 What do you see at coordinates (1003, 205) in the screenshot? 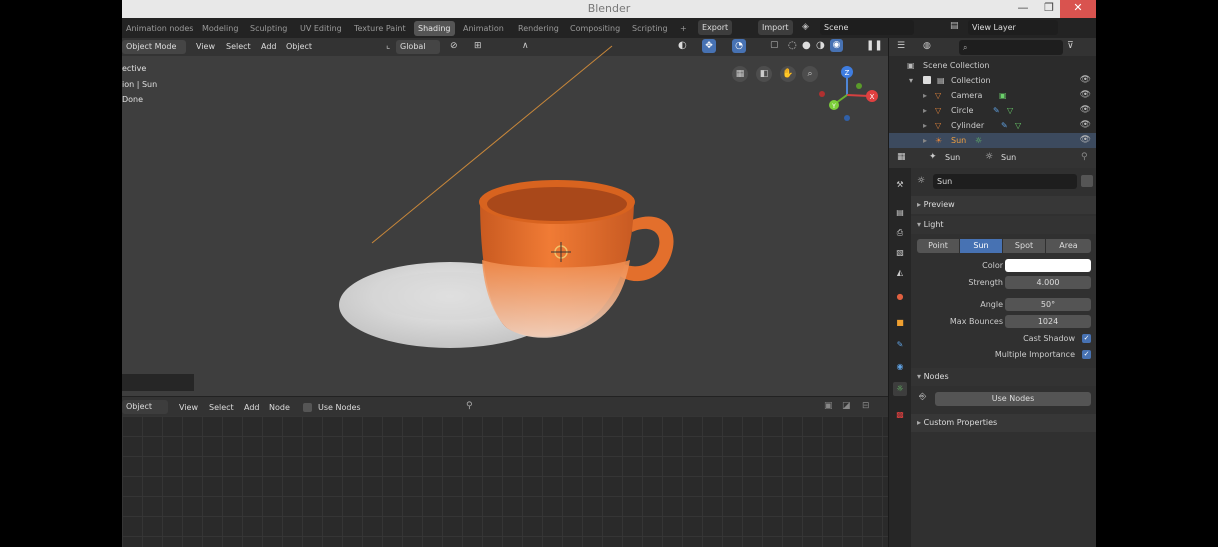
I see `preview-panel-header: ▸ Preview` at bounding box center [1003, 205].